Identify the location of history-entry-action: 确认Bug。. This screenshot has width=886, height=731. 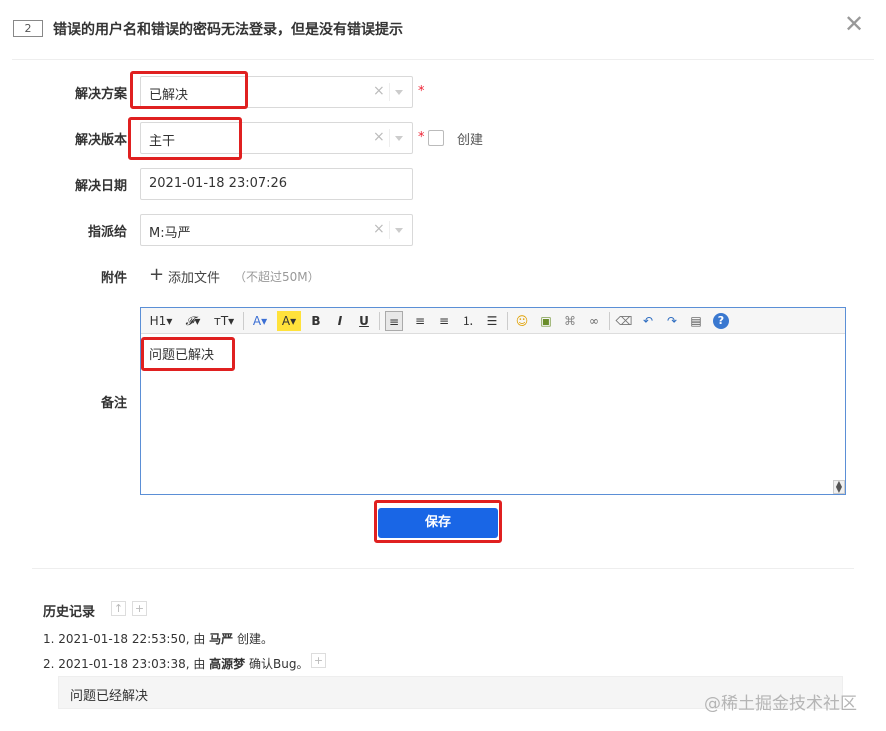
(277, 664).